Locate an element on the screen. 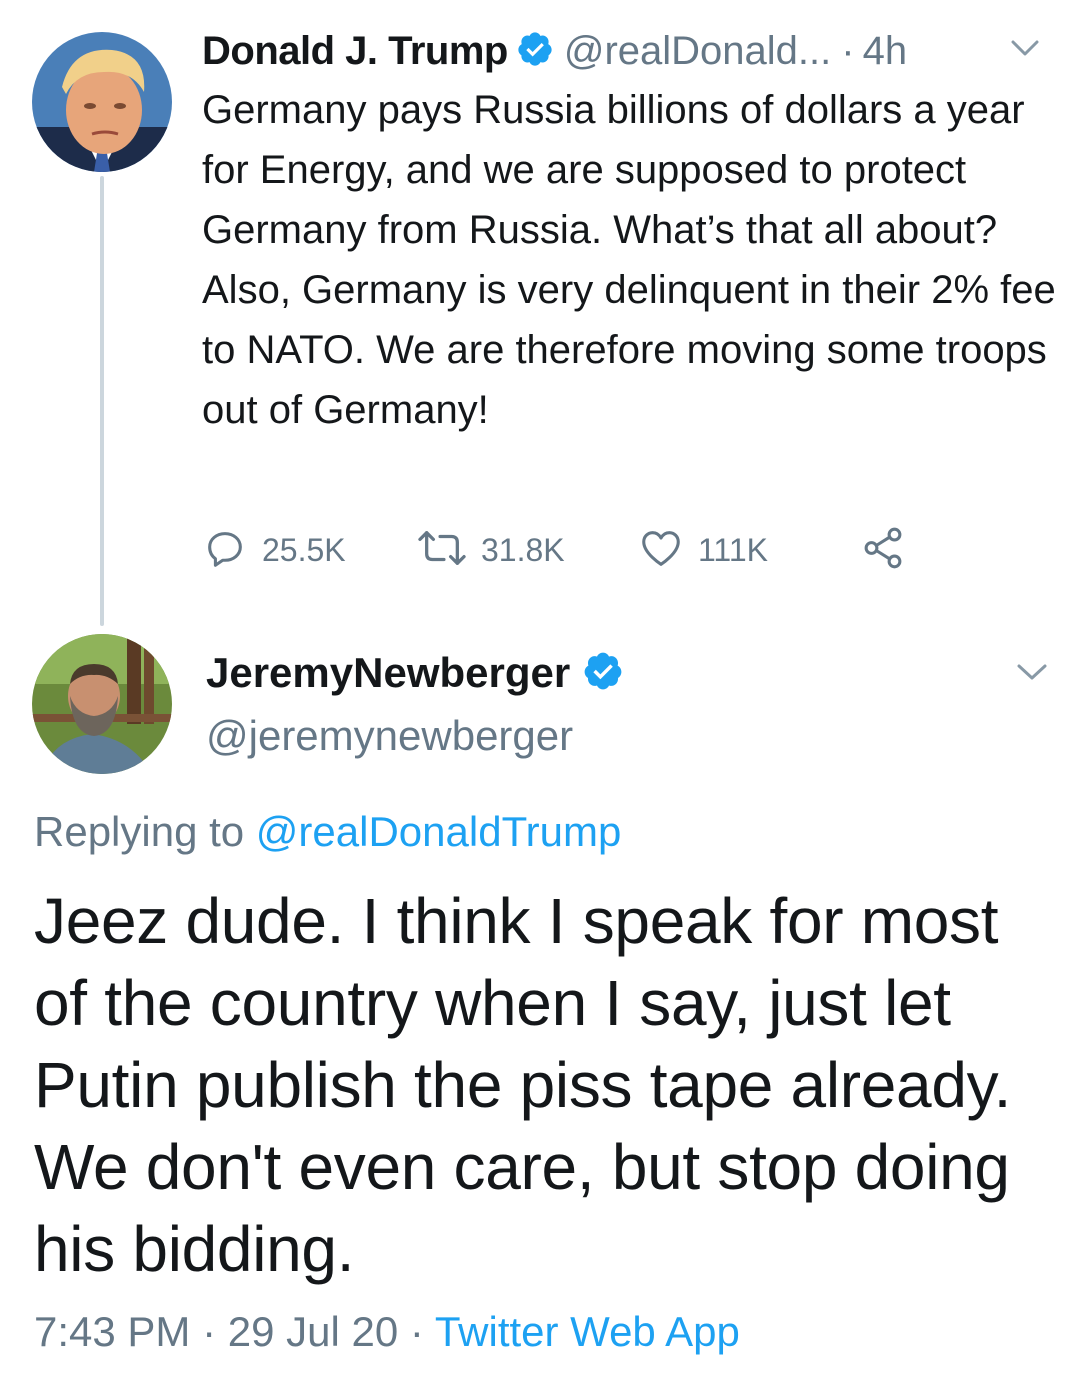 The image size is (1066, 1384). reply-time: 7:43 PM is located at coordinates (112, 1331).